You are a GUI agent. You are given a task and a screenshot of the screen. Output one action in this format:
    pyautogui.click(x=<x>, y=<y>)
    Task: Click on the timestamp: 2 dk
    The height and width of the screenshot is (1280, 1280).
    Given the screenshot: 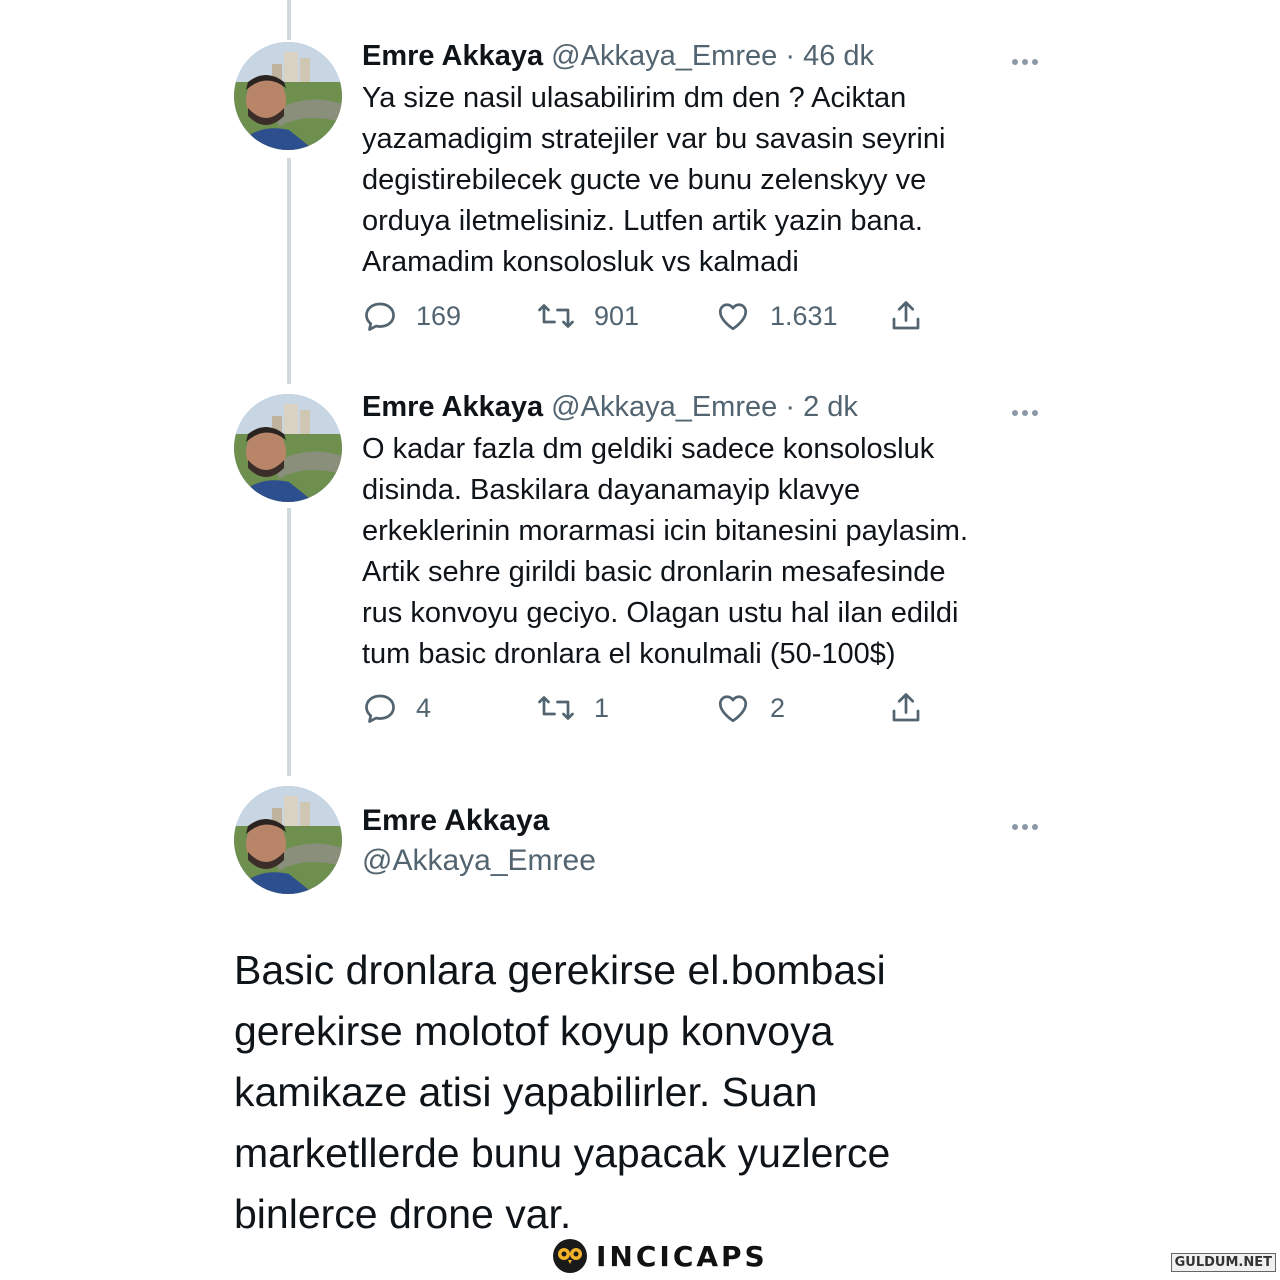 What is the action you would take?
    pyautogui.click(x=830, y=407)
    